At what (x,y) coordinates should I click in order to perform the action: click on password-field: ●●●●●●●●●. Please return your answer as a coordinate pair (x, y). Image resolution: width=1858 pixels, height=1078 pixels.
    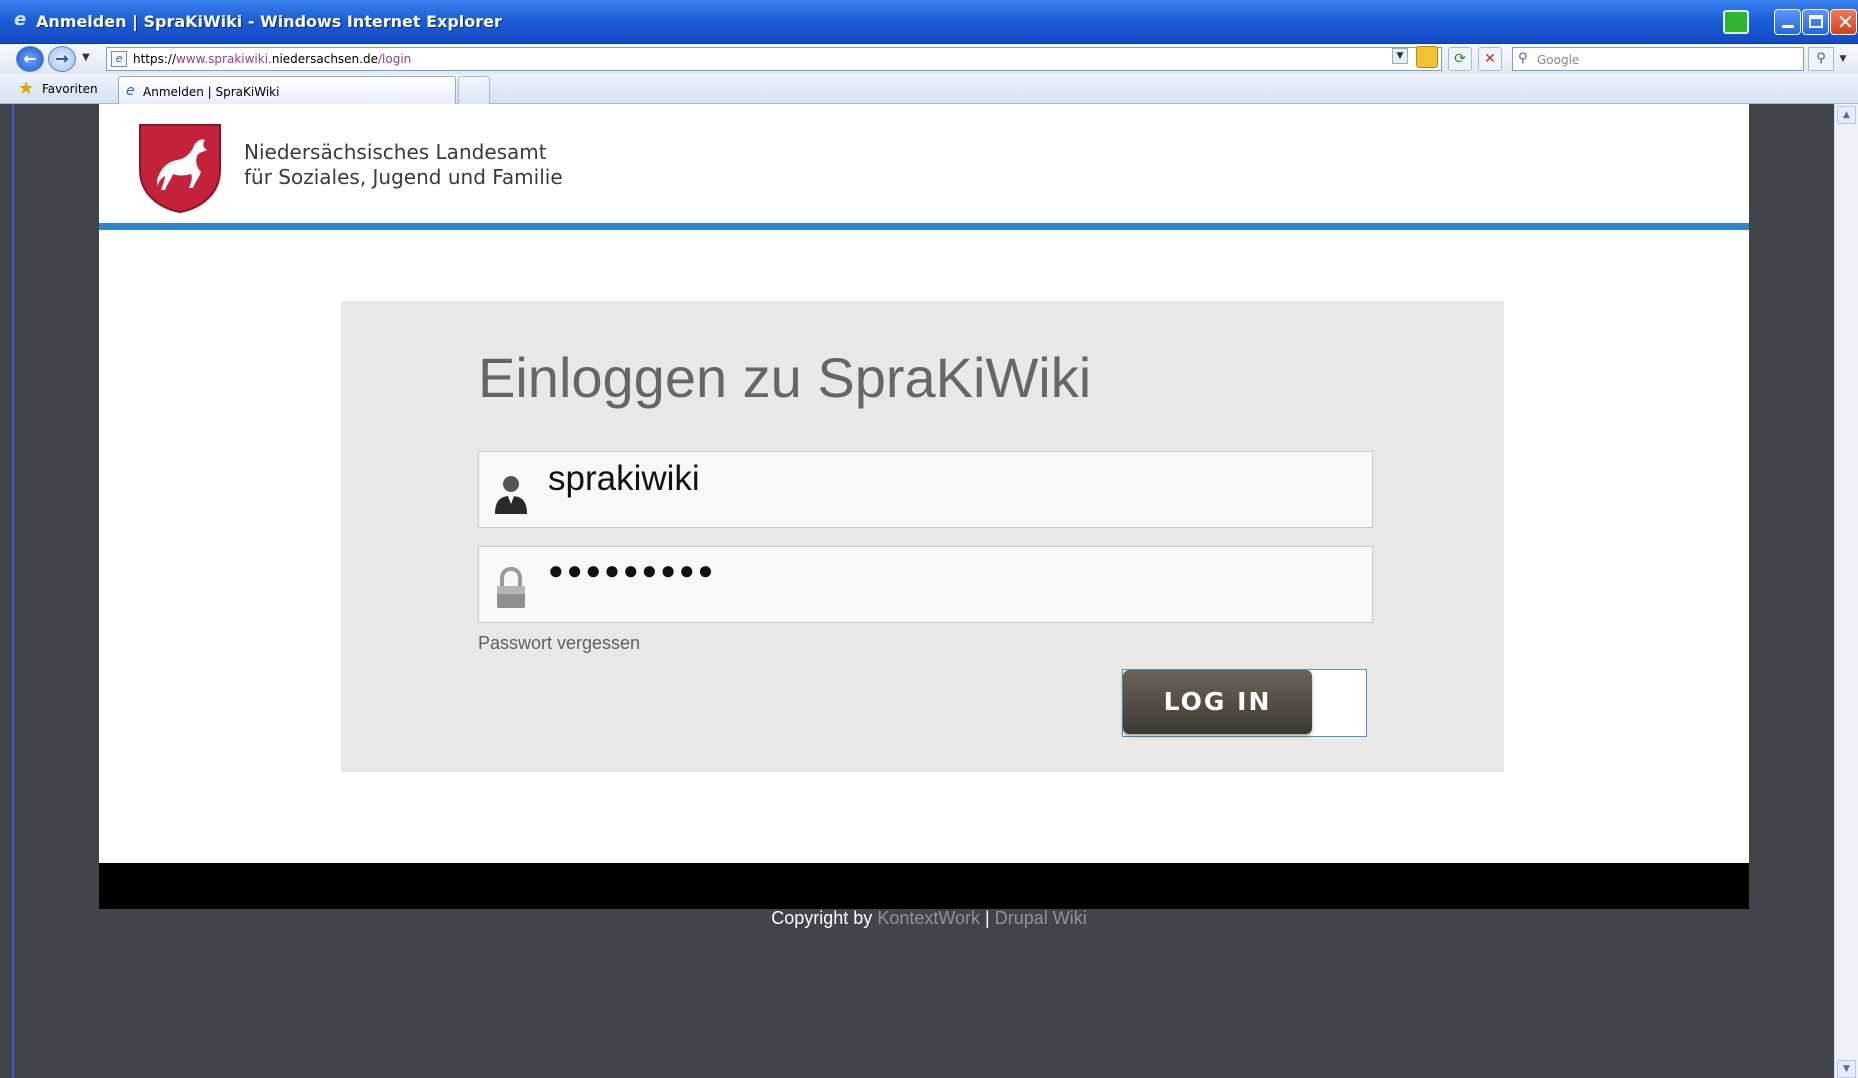
    Looking at the image, I should click on (925, 584).